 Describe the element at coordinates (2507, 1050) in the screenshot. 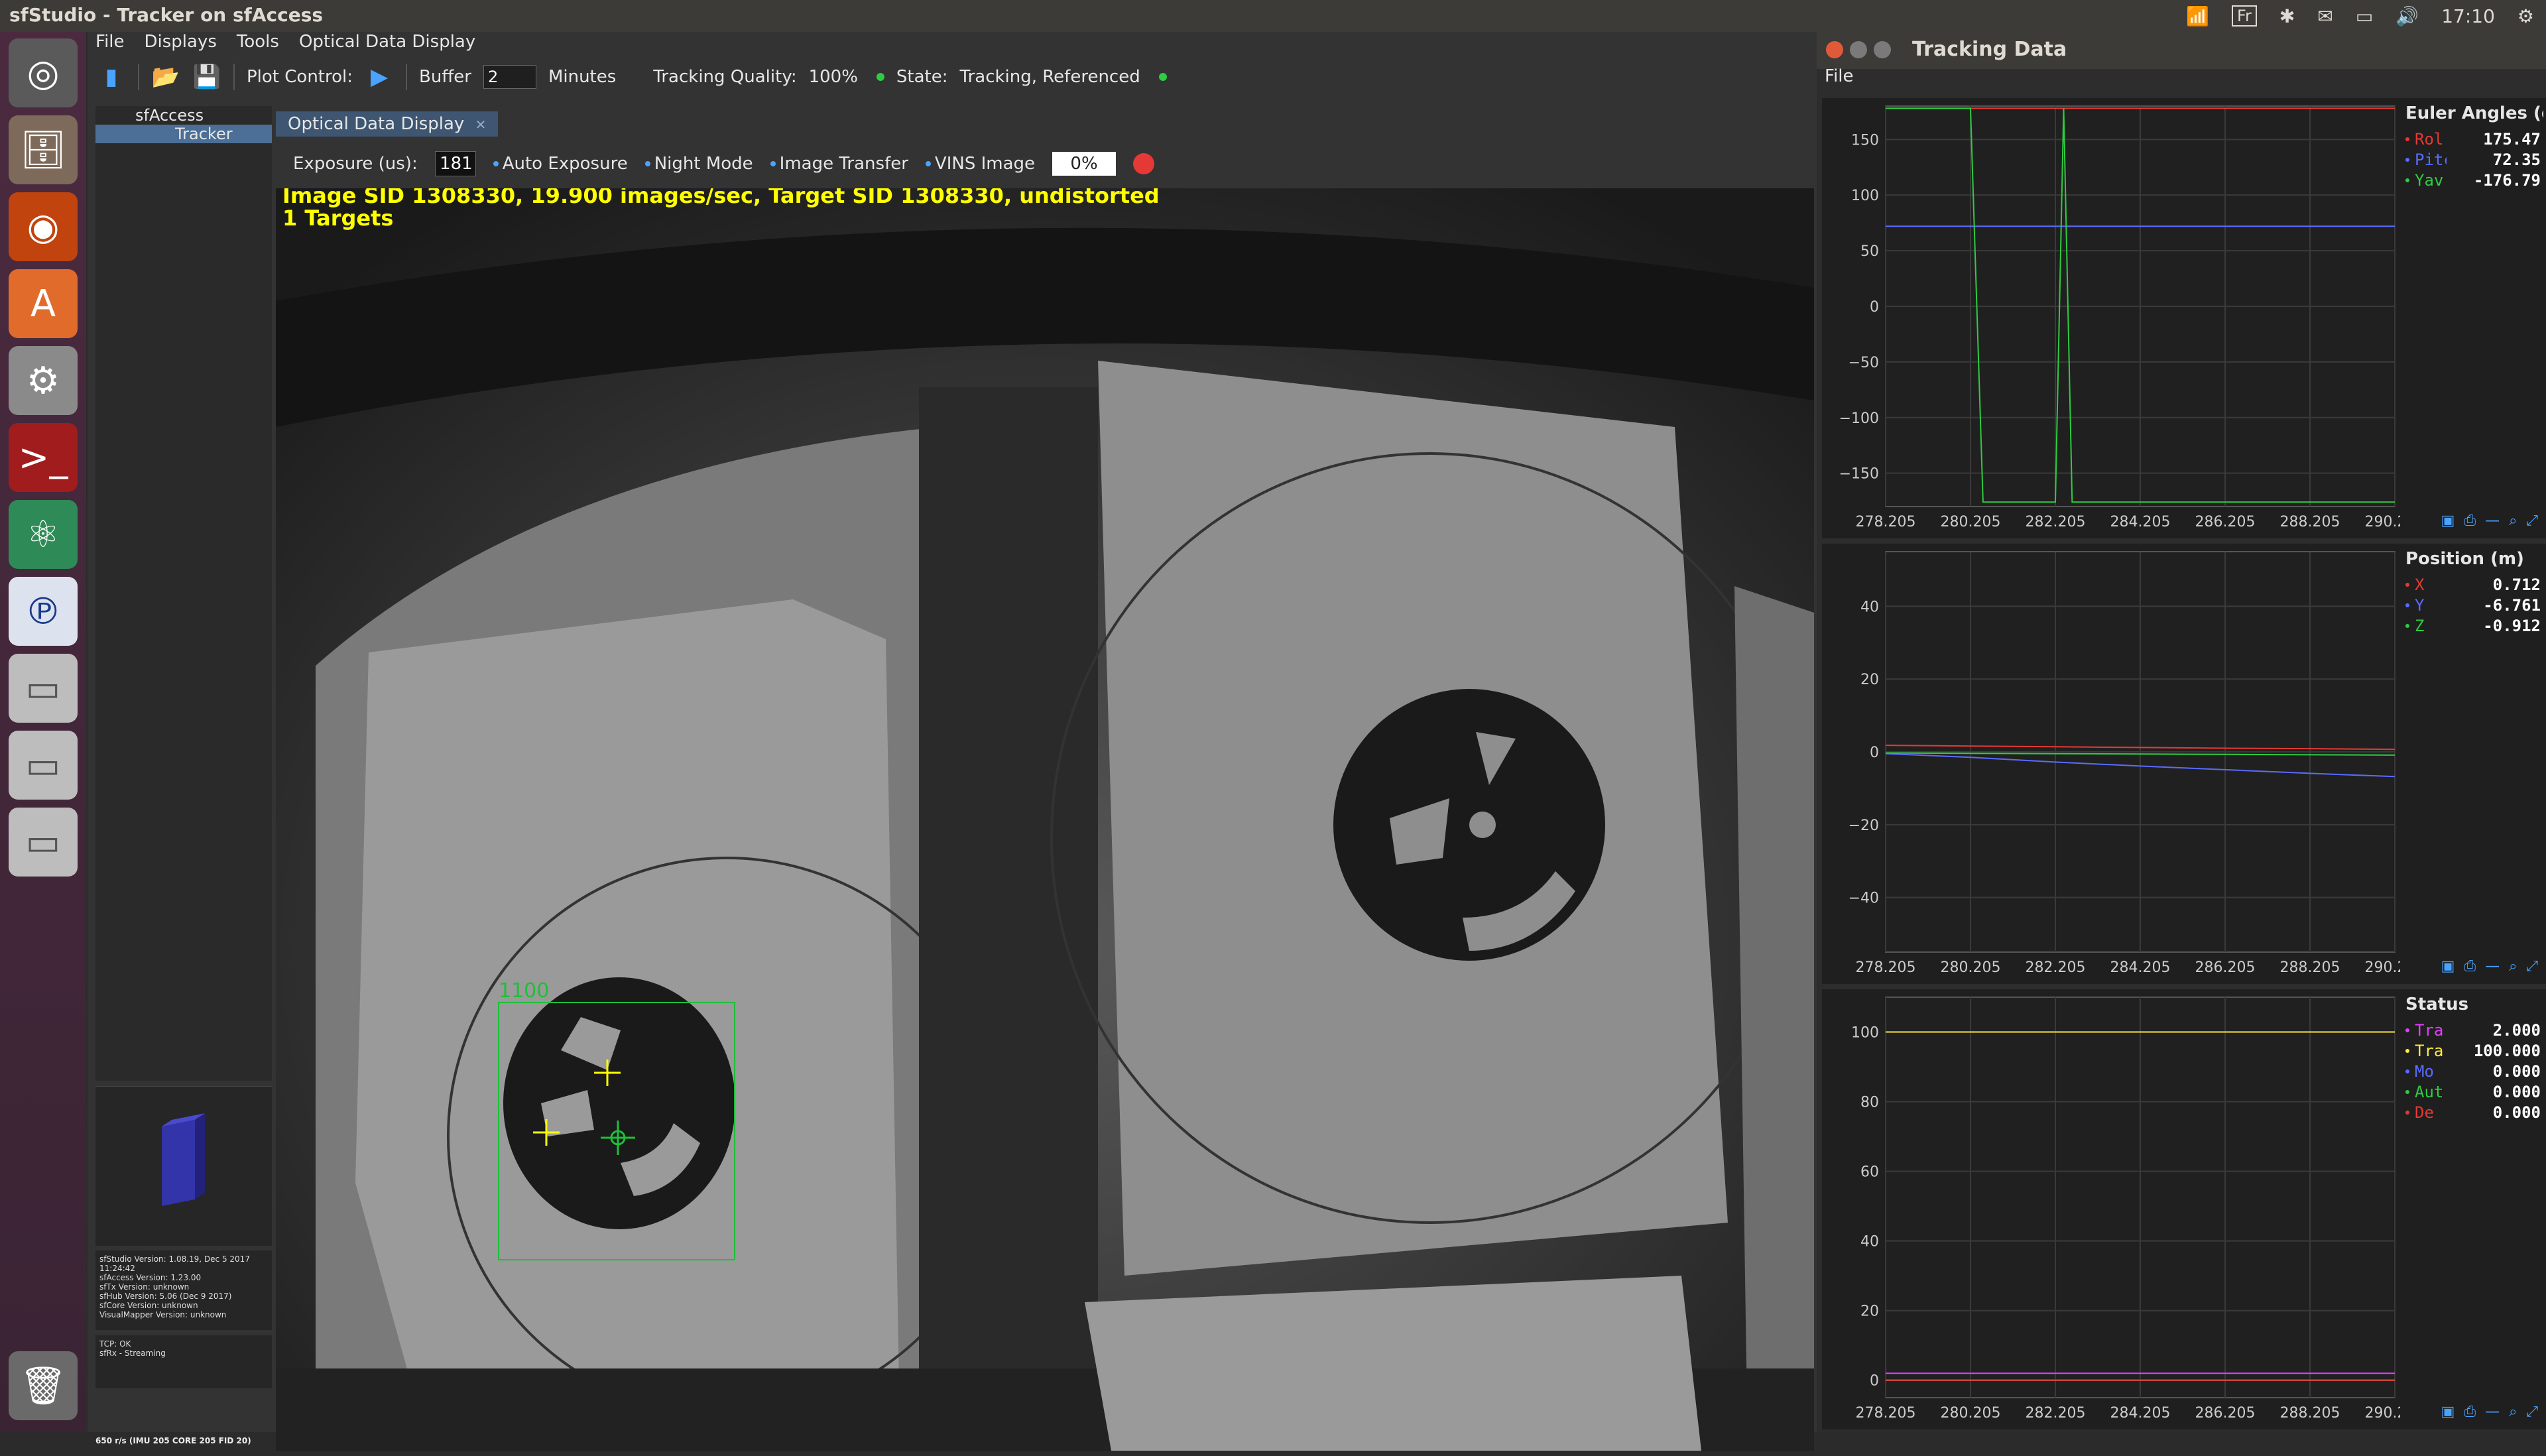

I see `legend-series-value: 100.000` at that location.